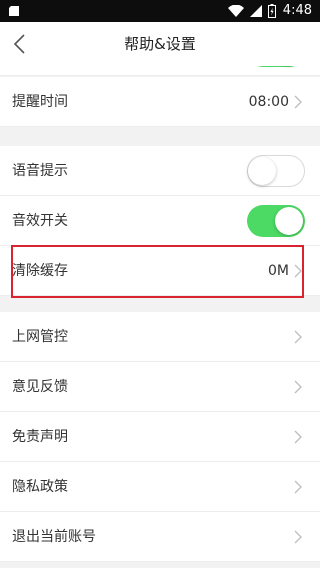 The width and height of the screenshot is (320, 568). I want to click on battery-icon, so click(272, 11).